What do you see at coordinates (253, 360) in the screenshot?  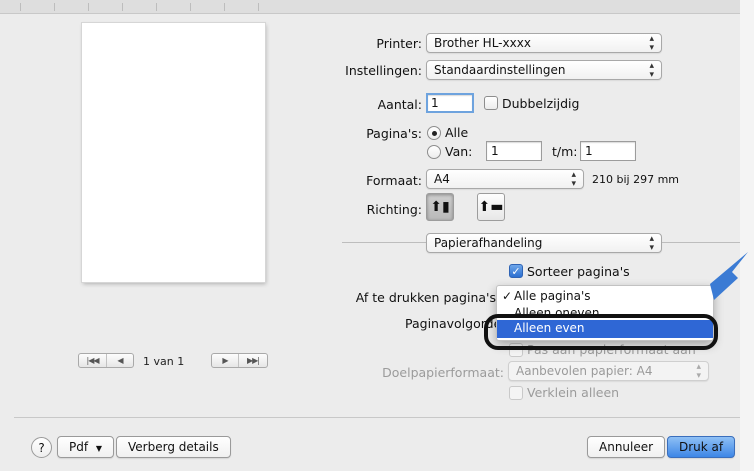 I see `last-page-icon: ▶▶|` at bounding box center [253, 360].